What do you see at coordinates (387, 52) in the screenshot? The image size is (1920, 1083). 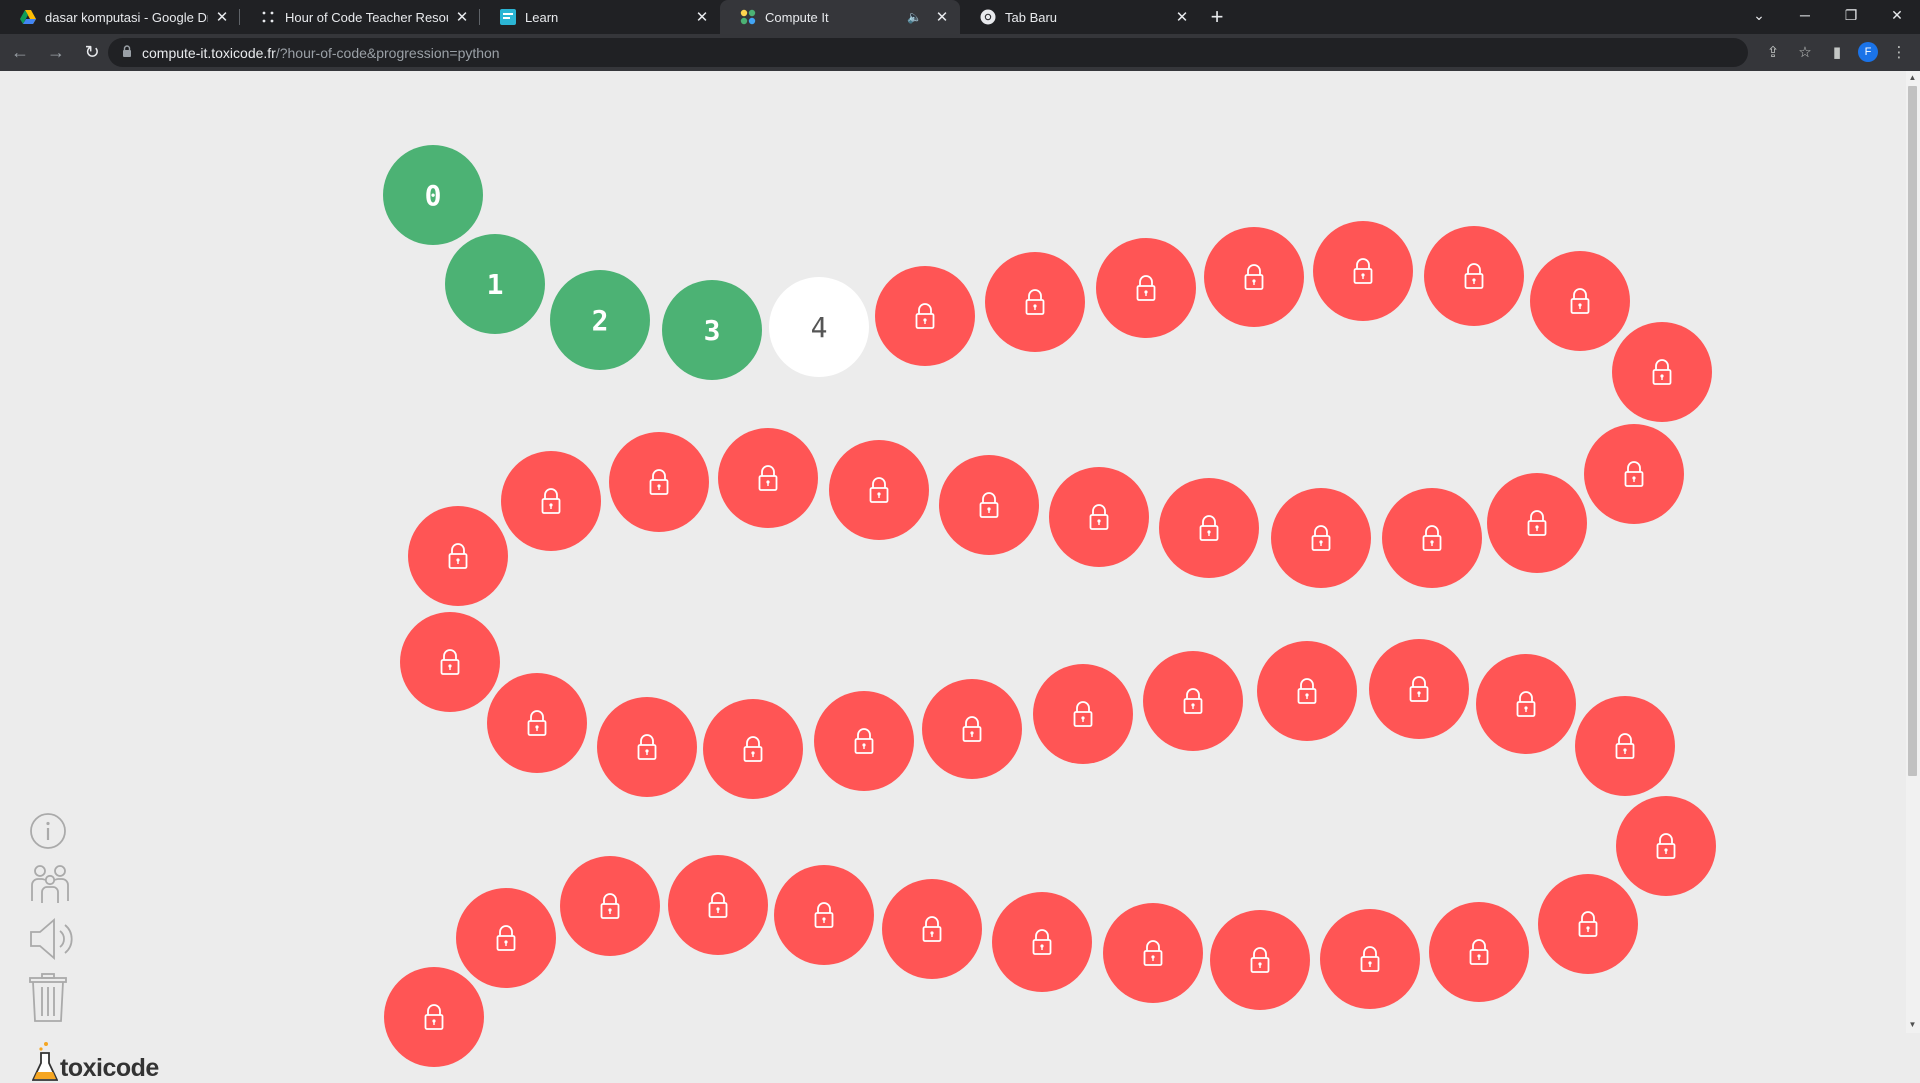 I see `url-path: /?hour-of-code&progression=python` at bounding box center [387, 52].